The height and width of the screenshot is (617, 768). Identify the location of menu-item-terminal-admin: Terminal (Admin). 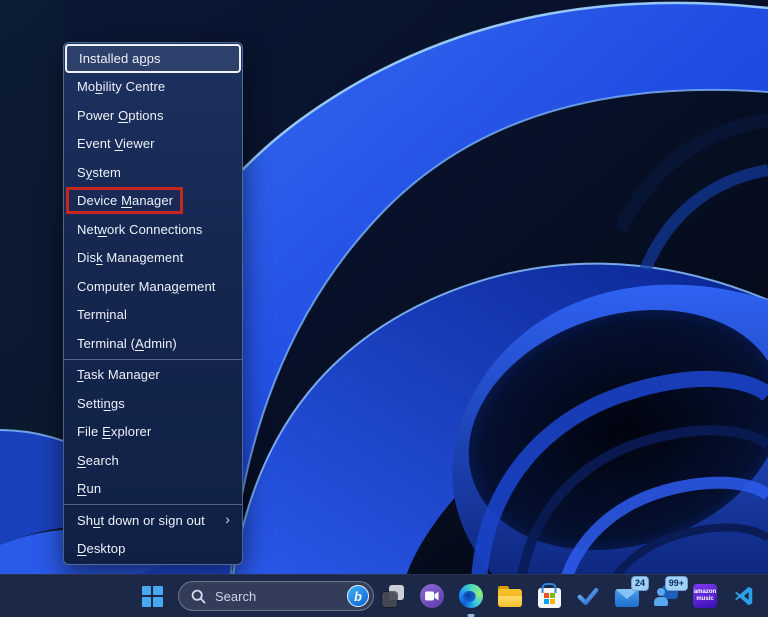
(153, 343).